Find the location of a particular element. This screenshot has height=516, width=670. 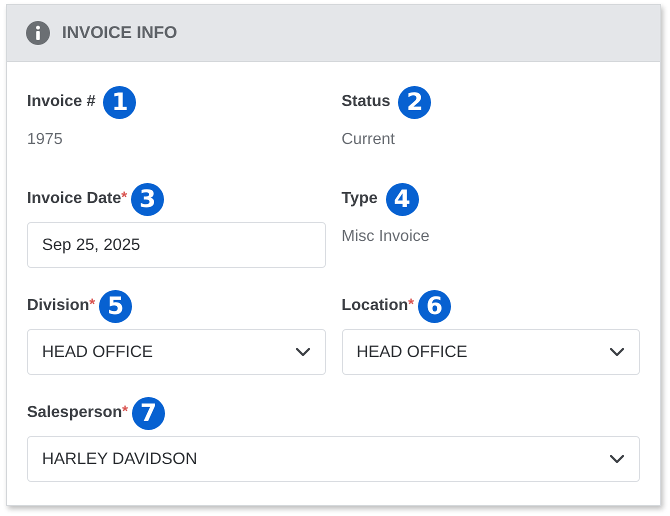

field-label: Type is located at coordinates (360, 199).